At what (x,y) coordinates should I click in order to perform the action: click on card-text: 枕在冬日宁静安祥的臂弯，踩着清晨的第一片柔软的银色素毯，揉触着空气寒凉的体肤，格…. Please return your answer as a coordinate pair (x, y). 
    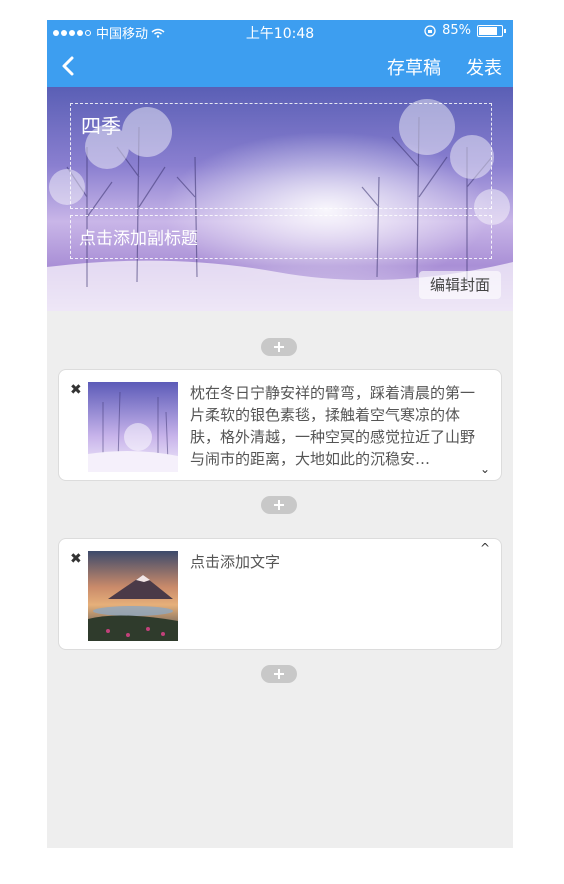
    Looking at the image, I should click on (335, 426).